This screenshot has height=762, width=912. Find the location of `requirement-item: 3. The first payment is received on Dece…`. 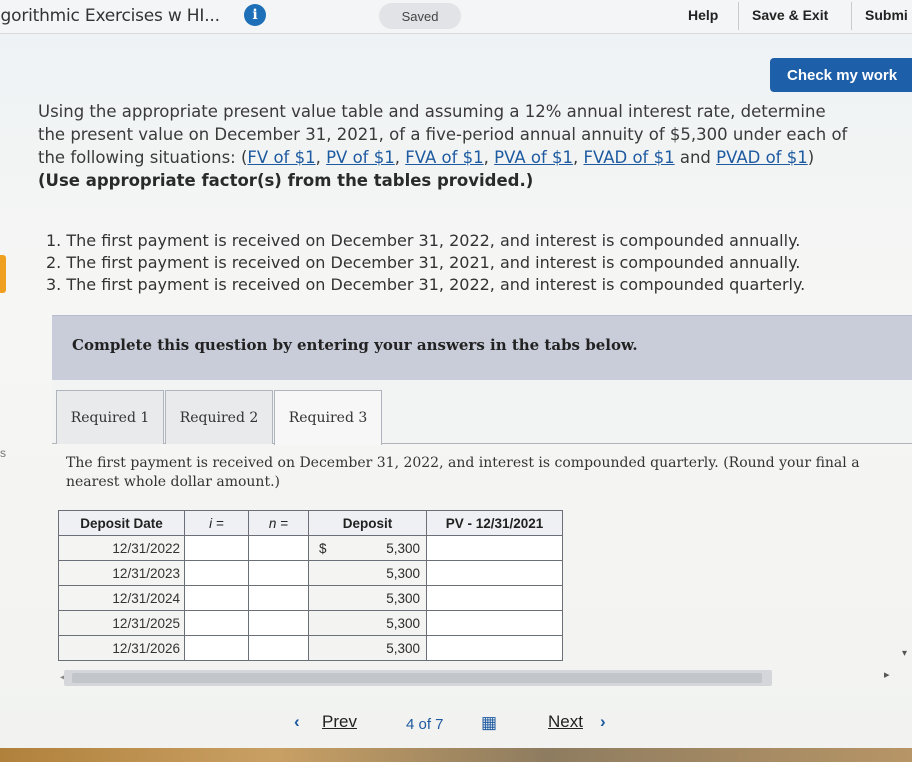

requirement-item: 3. The first payment is received on Dece… is located at coordinates (426, 284).